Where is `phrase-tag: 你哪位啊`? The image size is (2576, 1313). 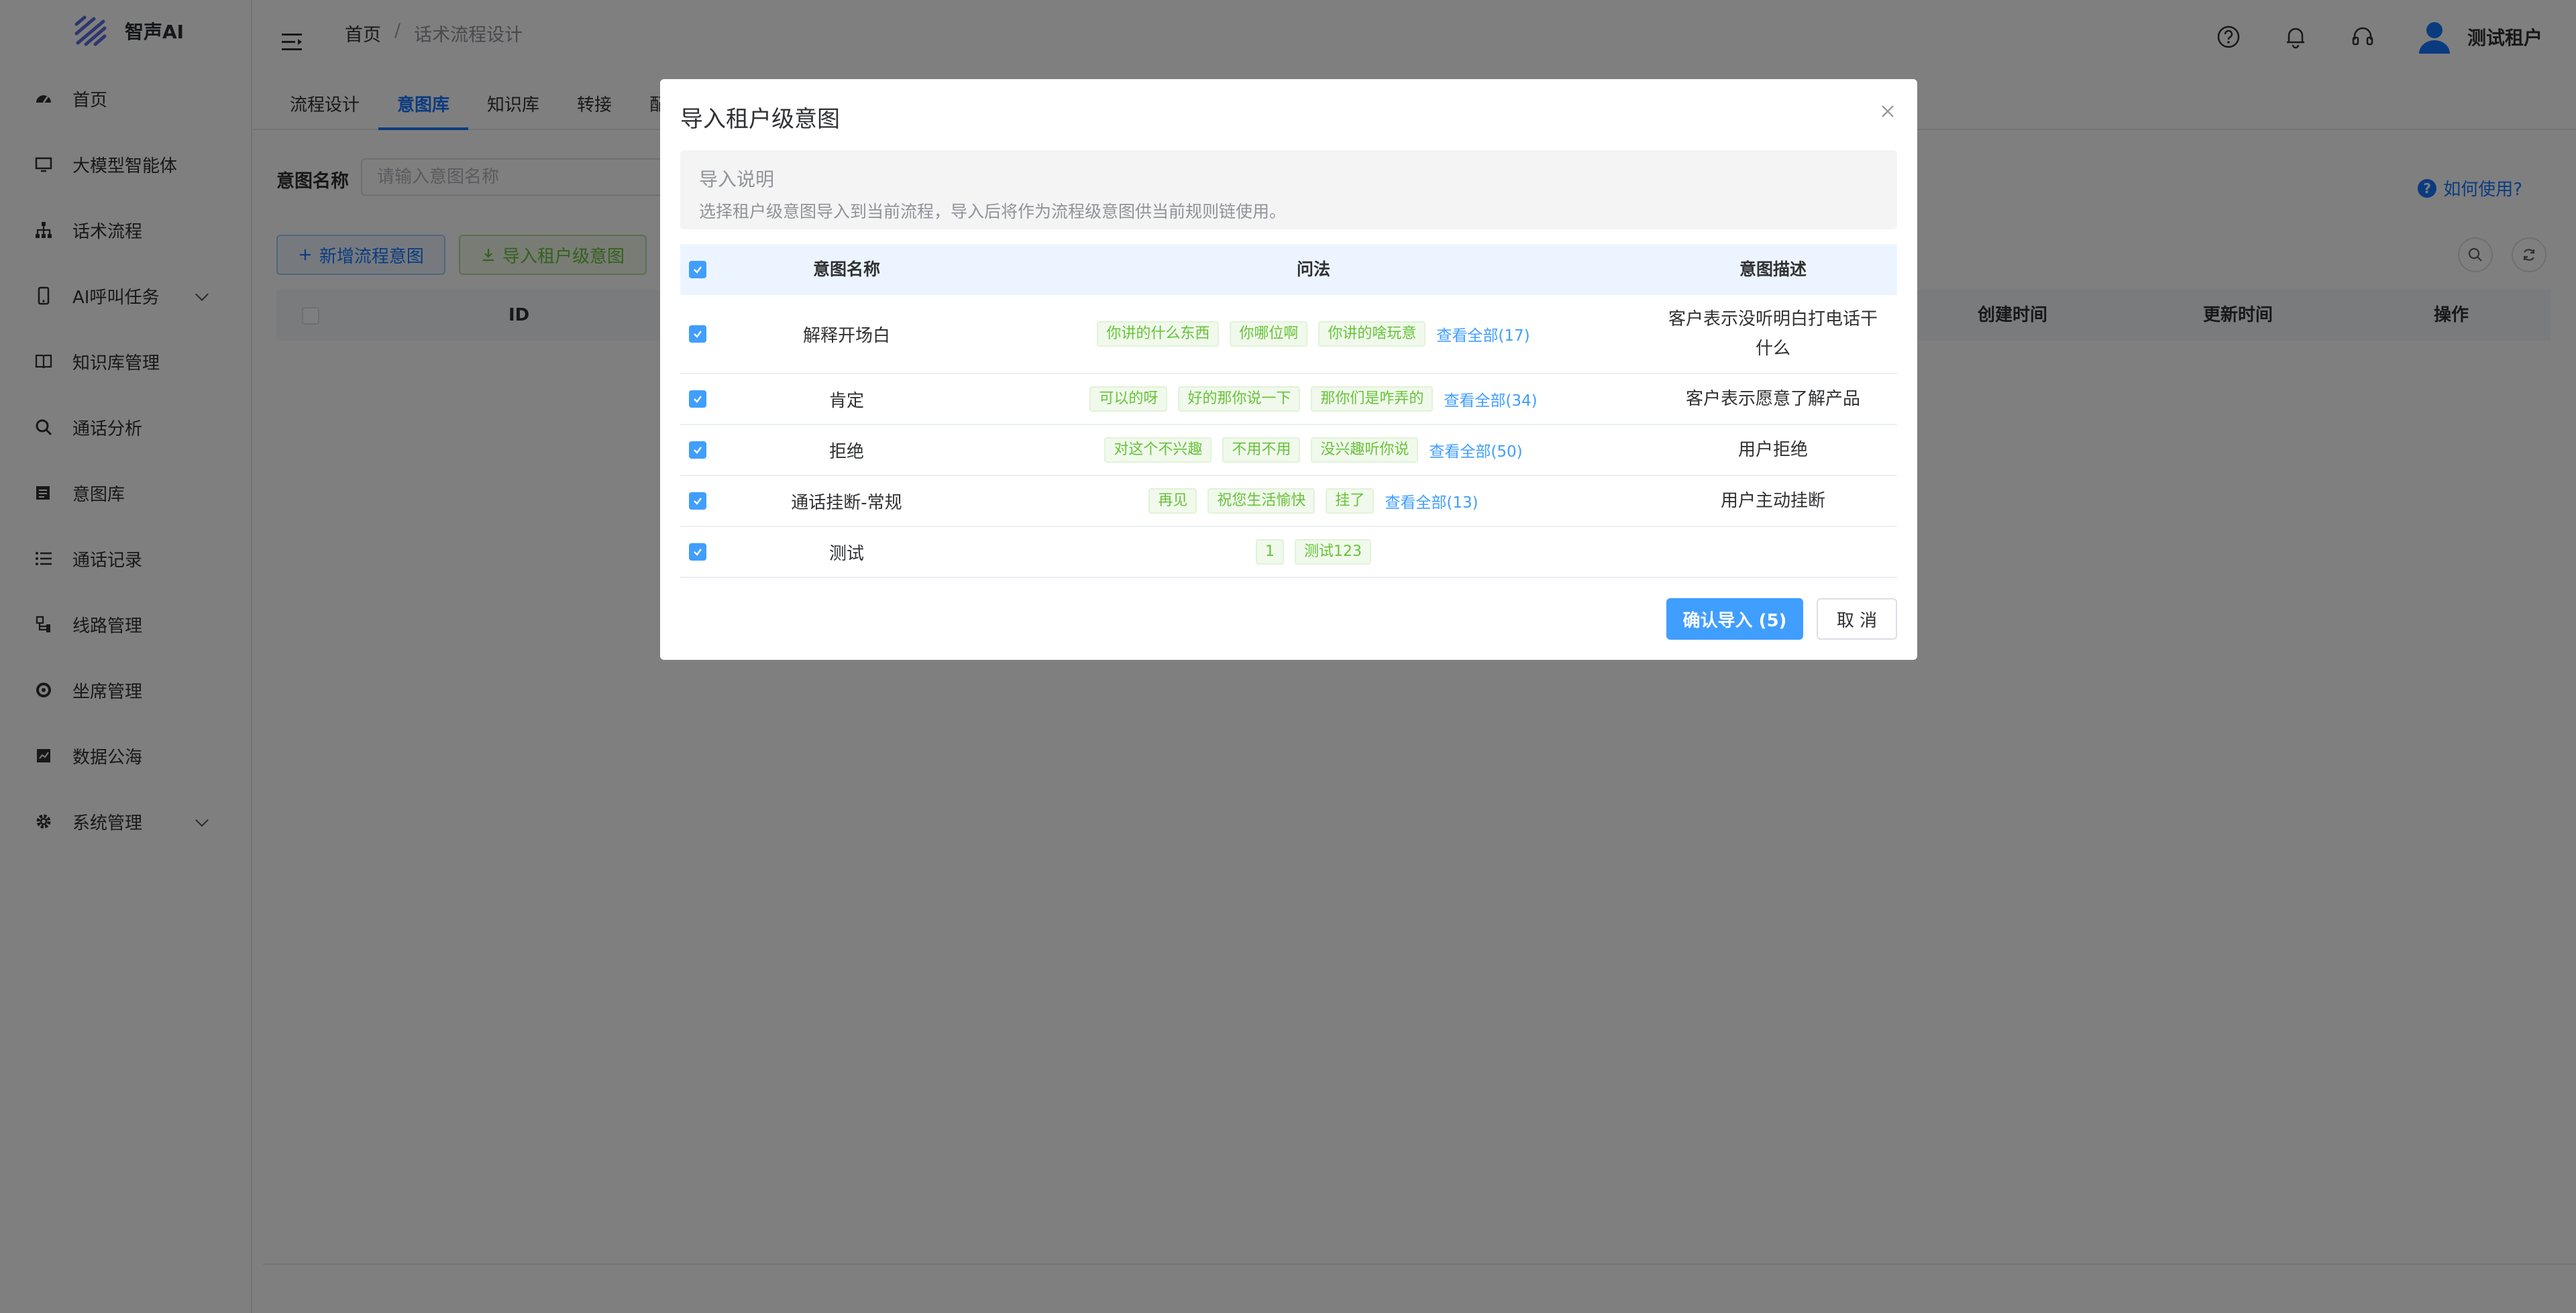 phrase-tag: 你哪位啊 is located at coordinates (1269, 334).